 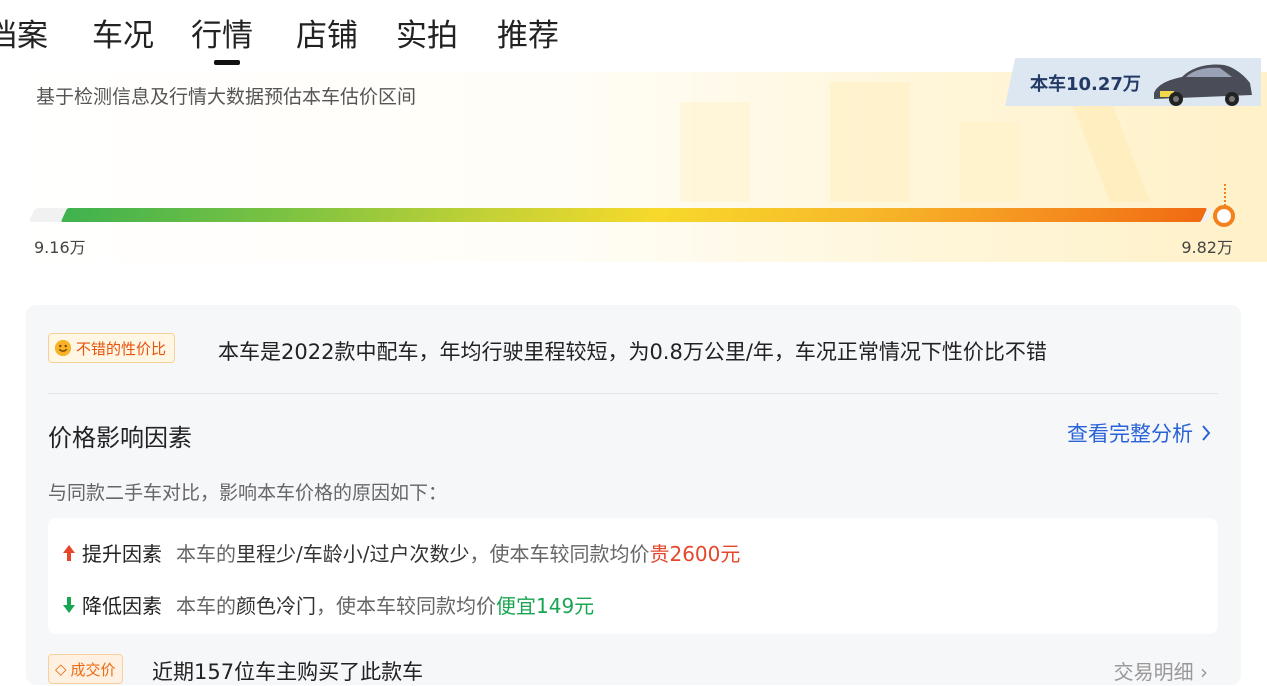 I want to click on tab-photos: 实拍, so click(x=427, y=36).